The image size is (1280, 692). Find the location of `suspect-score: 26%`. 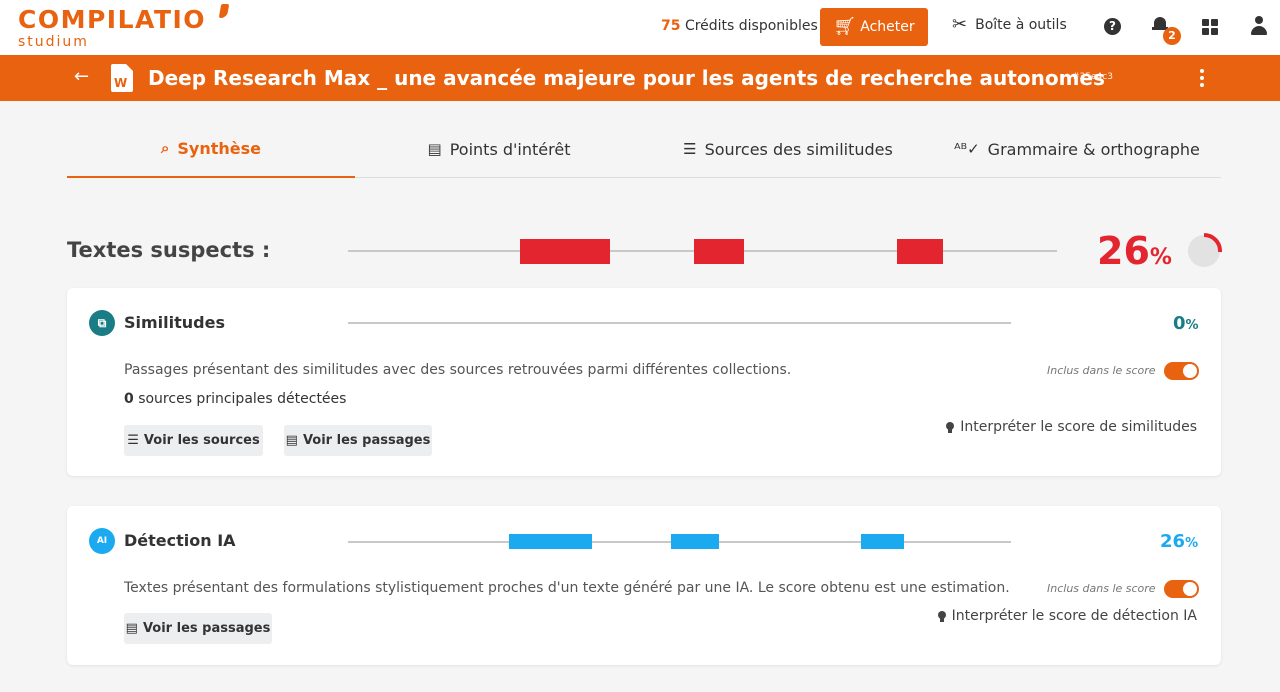

suspect-score: 26% is located at coordinates (1134, 251).